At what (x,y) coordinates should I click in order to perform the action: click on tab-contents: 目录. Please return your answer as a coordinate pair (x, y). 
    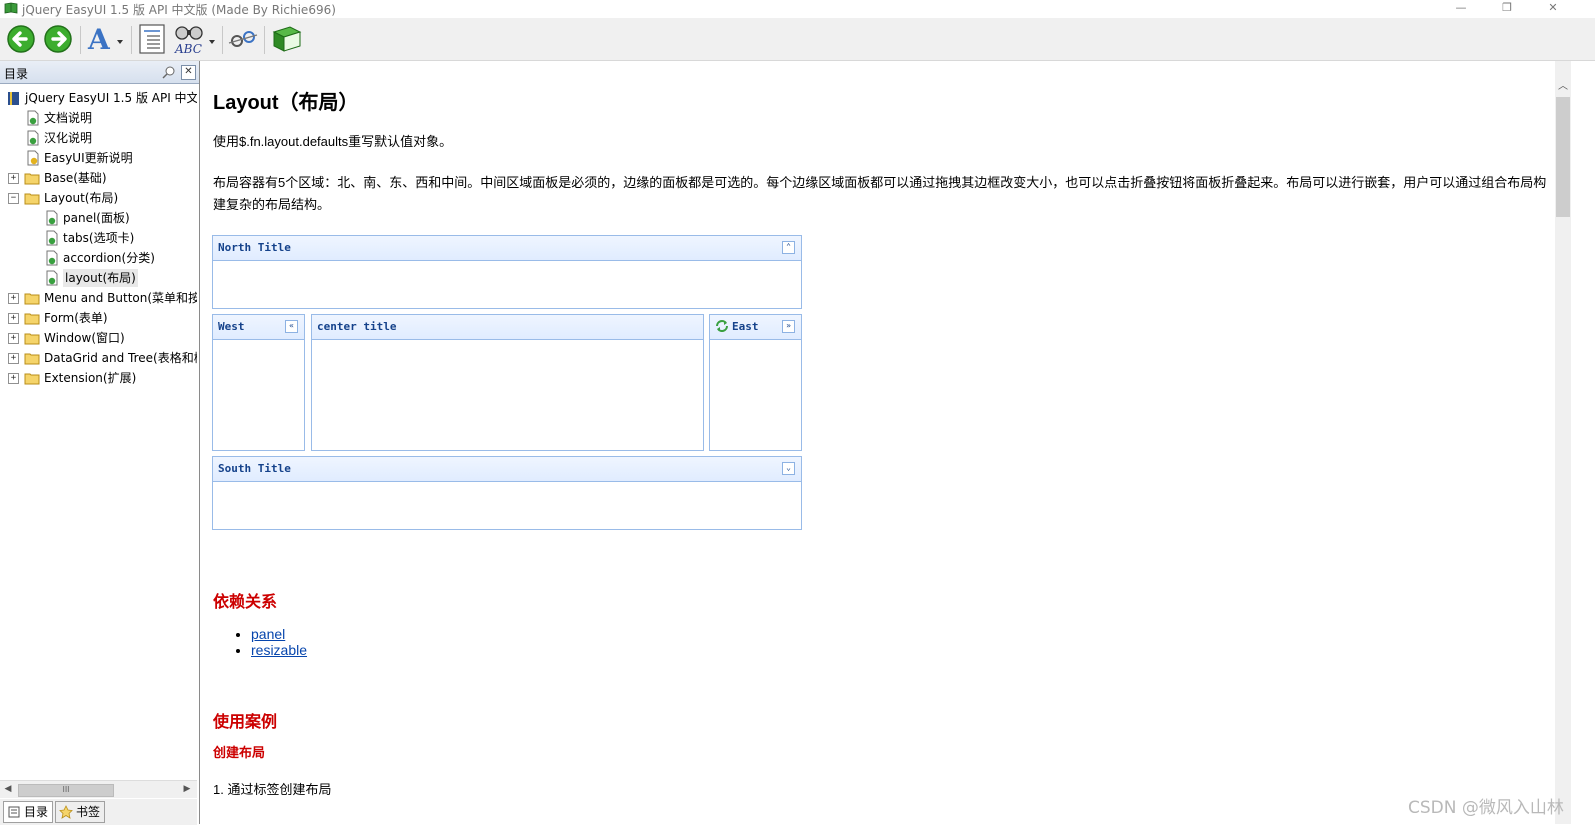
    Looking at the image, I should click on (28, 812).